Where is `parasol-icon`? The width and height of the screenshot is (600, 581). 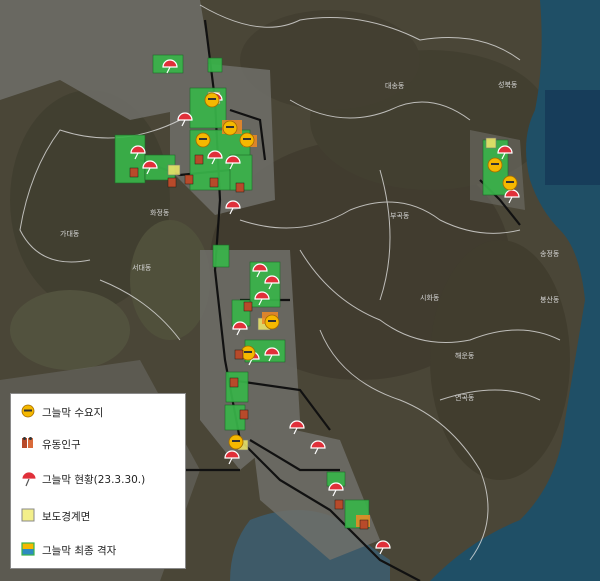
parasol-icon is located at coordinates (29, 479).